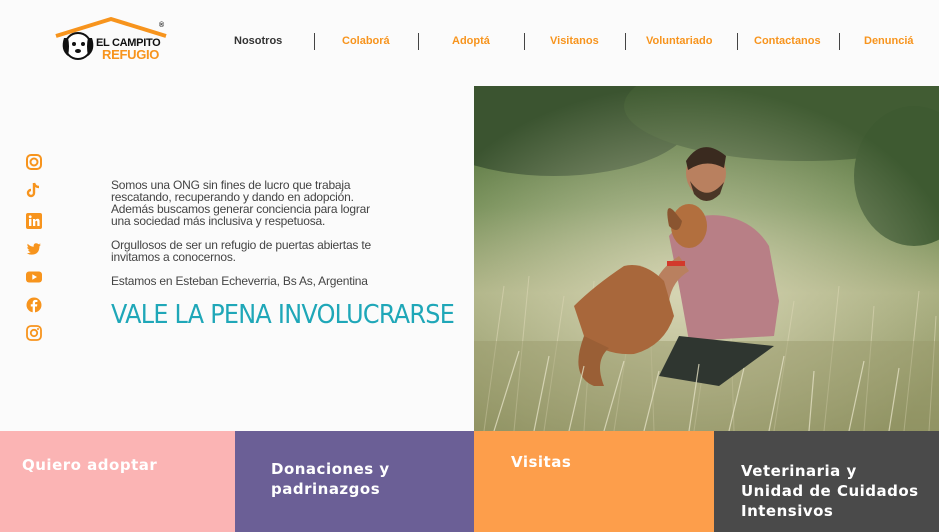  I want to click on tile-label: Visitas, so click(541, 462).